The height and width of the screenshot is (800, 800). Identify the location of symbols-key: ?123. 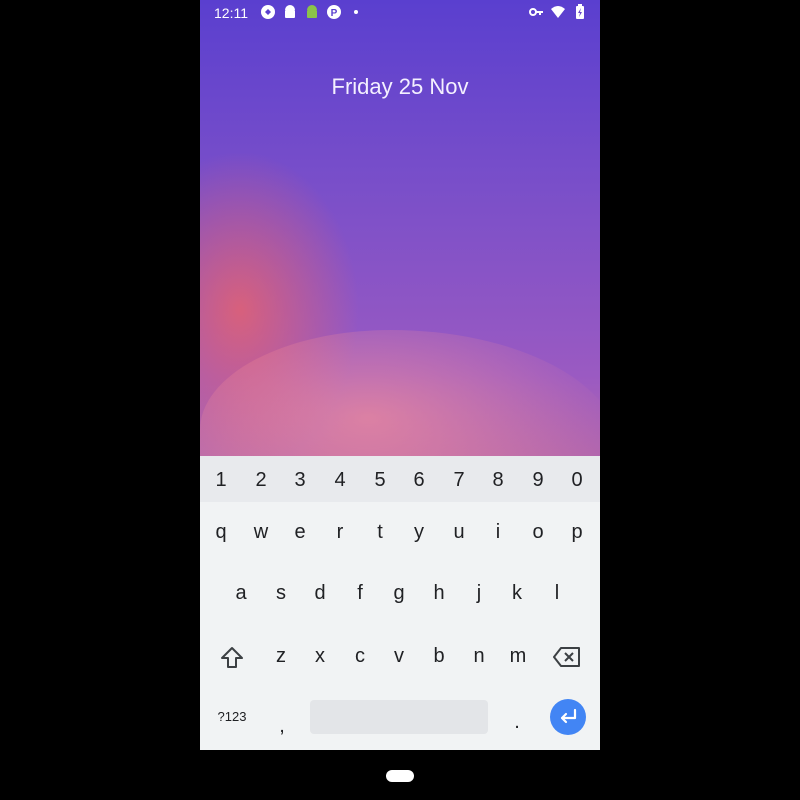
(232, 717).